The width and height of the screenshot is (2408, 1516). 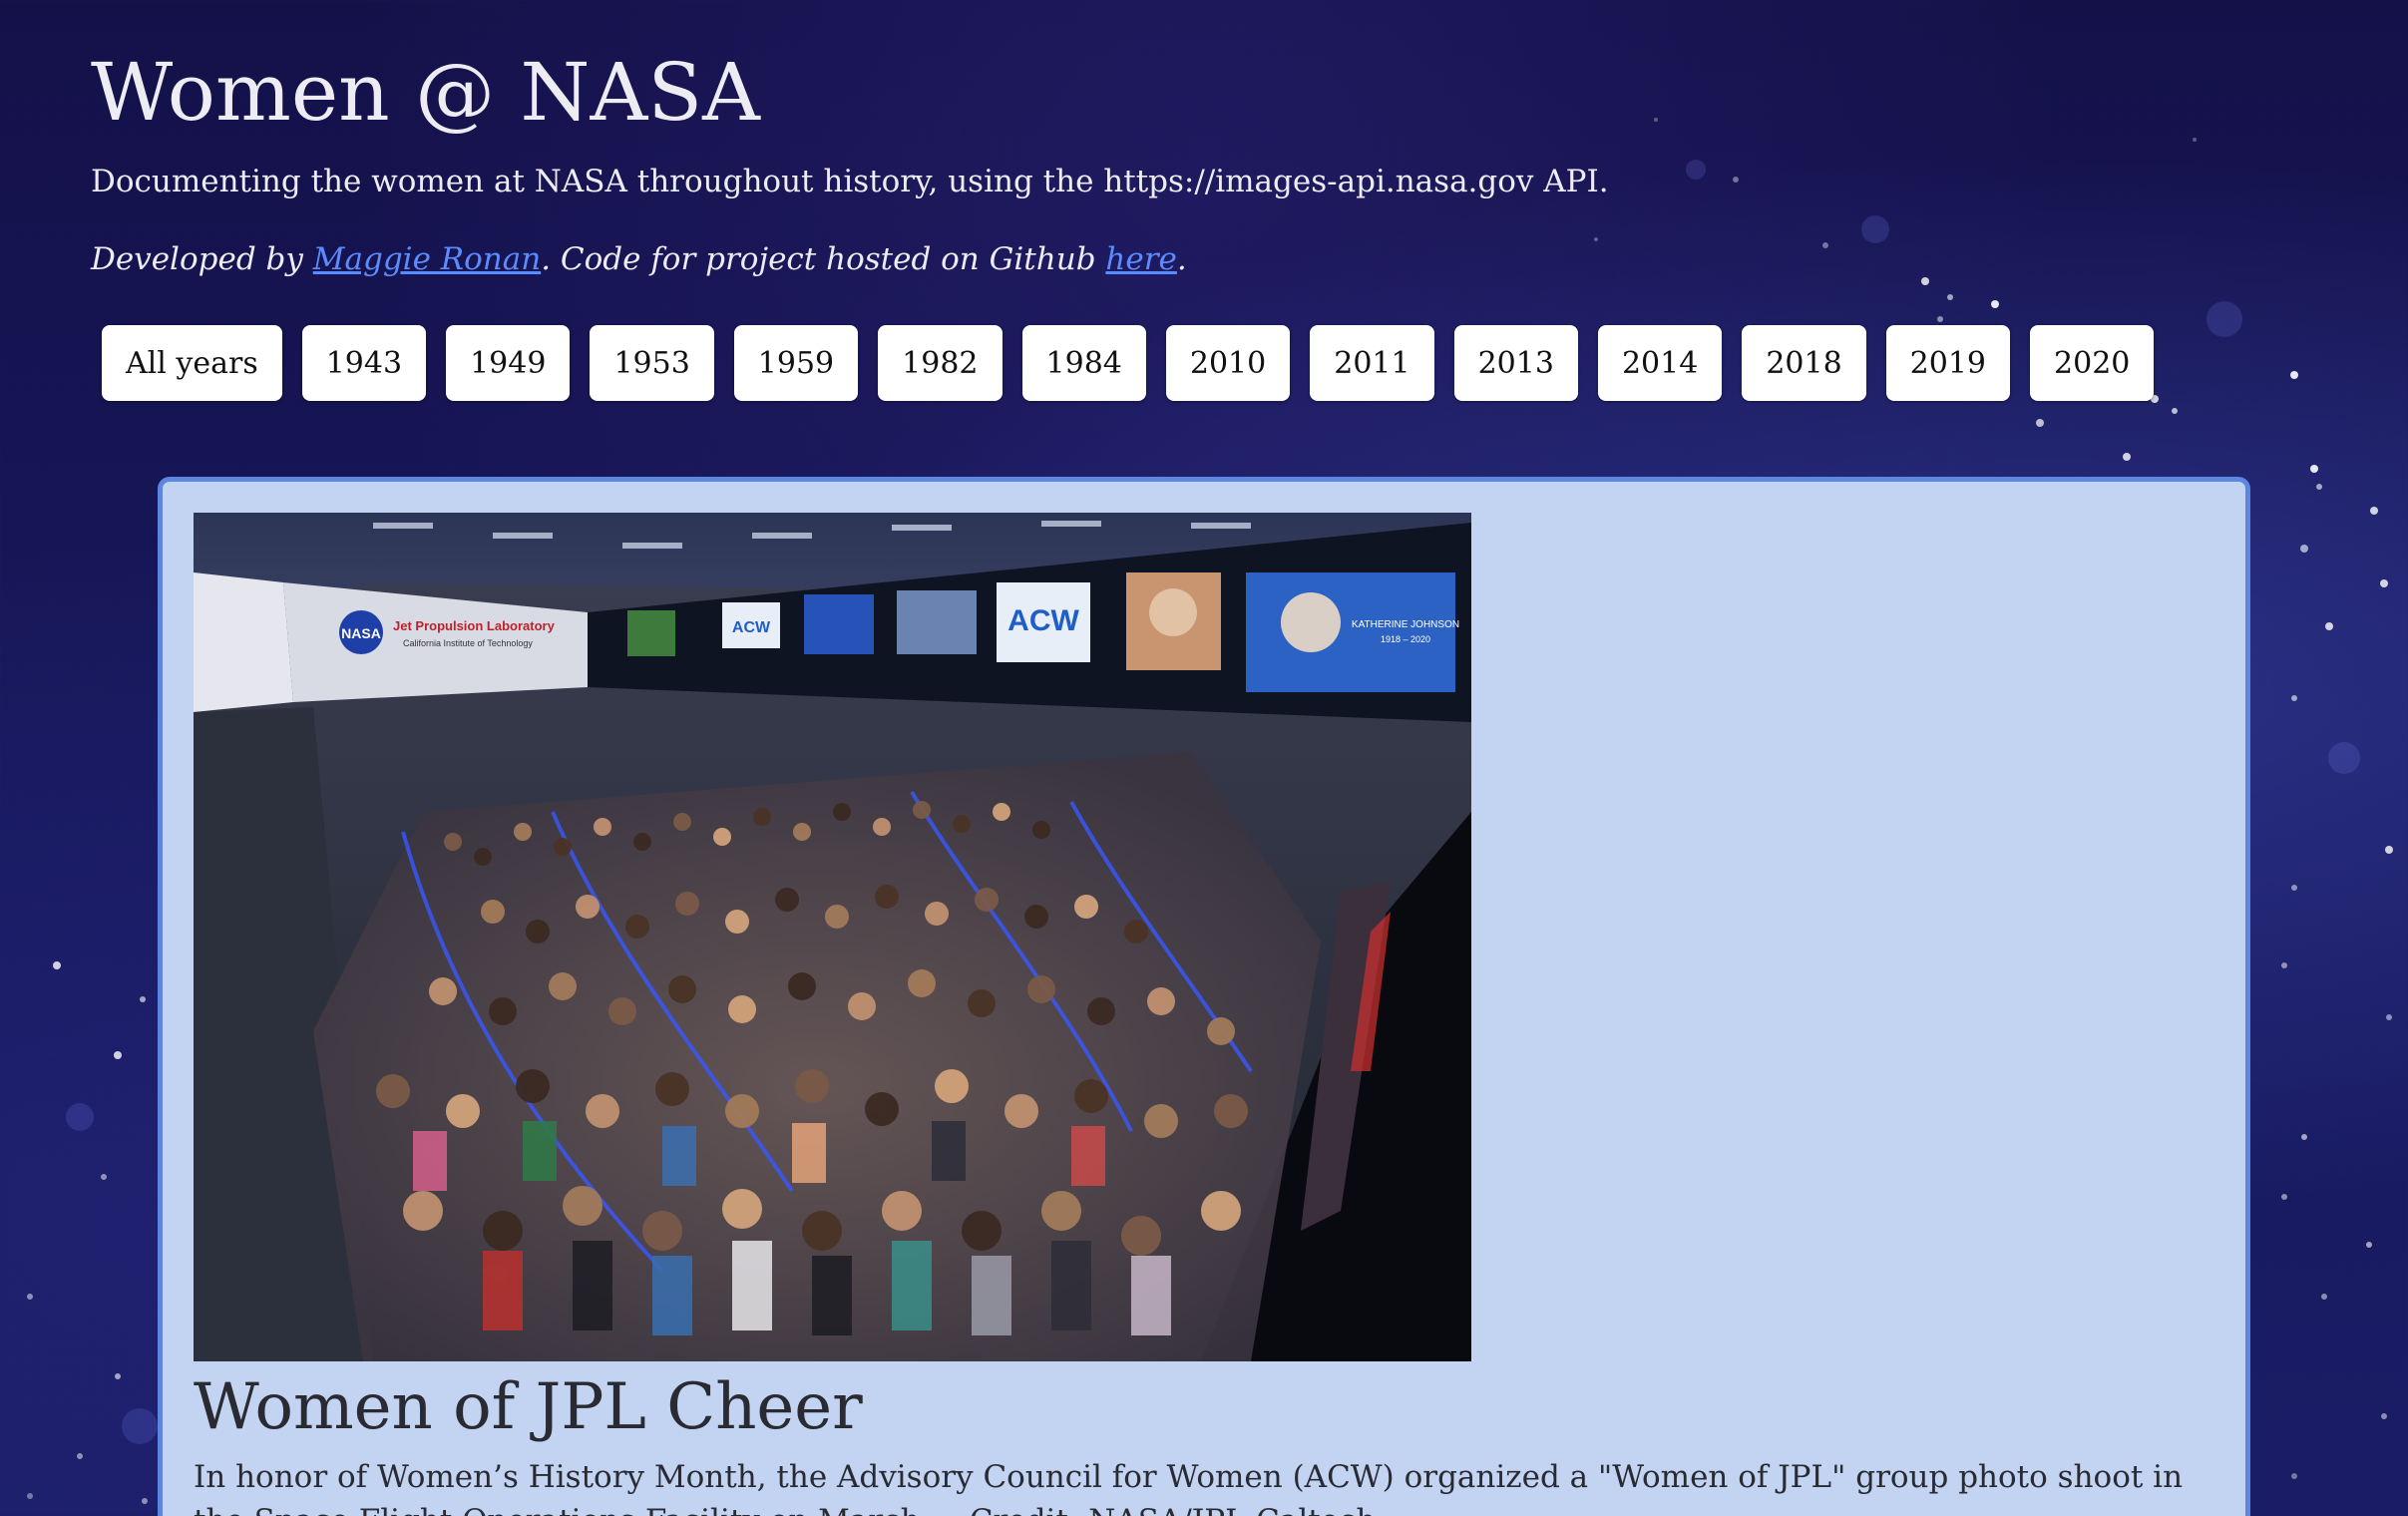 I want to click on site-title: Women @ NASA, so click(x=425, y=92).